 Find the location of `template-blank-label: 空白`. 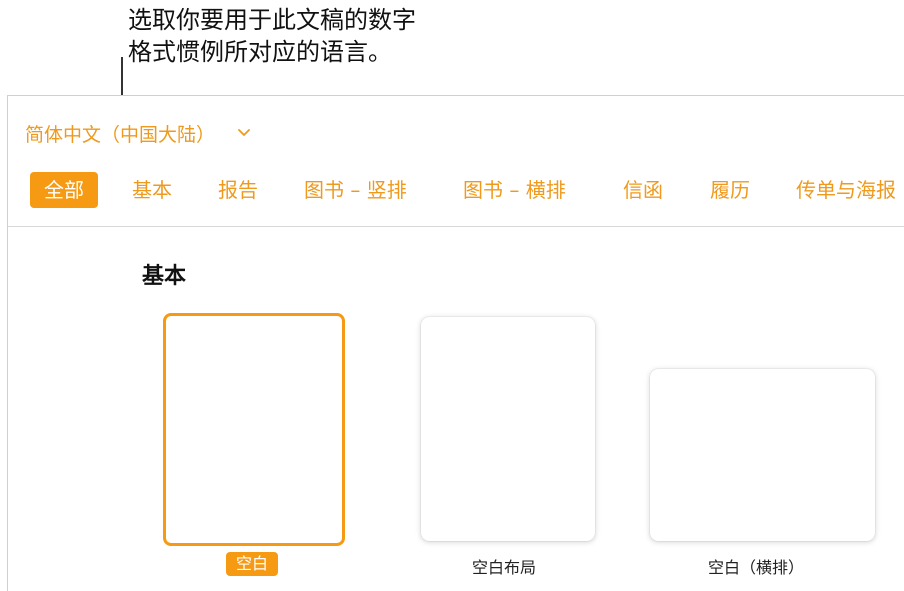

template-blank-label: 空白 is located at coordinates (252, 564).